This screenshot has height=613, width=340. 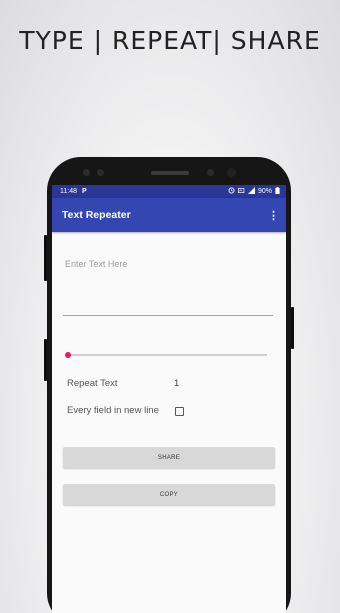 I want to click on front-camera-icon, so click(x=231, y=172).